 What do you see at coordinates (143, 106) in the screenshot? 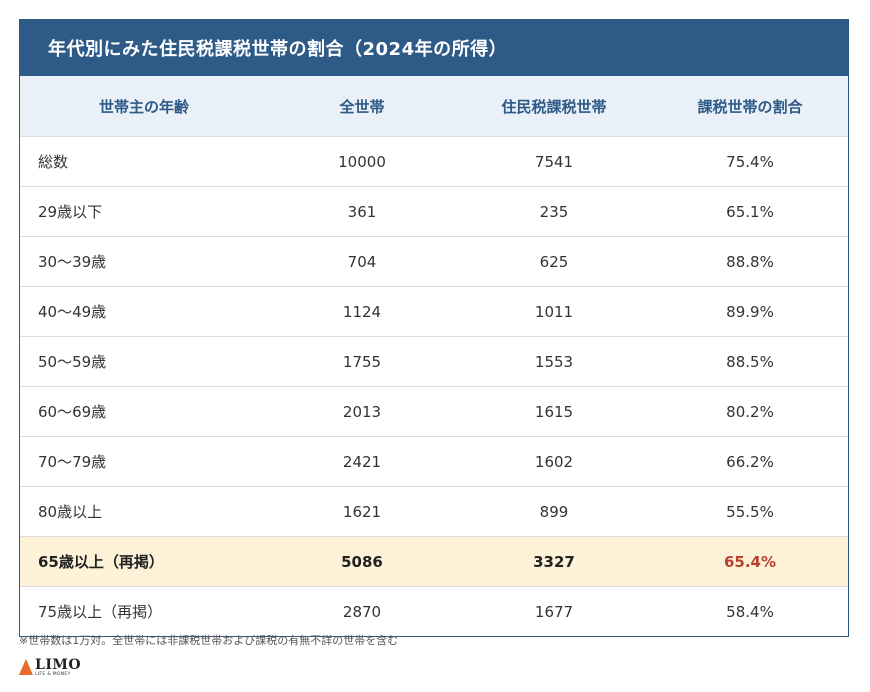
I see `column-header-age: 世帯主の年齢` at bounding box center [143, 106].